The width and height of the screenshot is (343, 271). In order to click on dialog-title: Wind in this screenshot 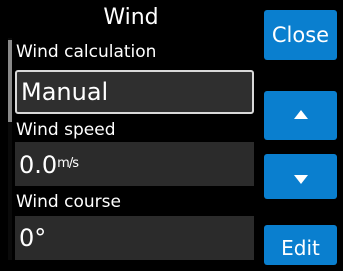, I will do `click(131, 17)`.